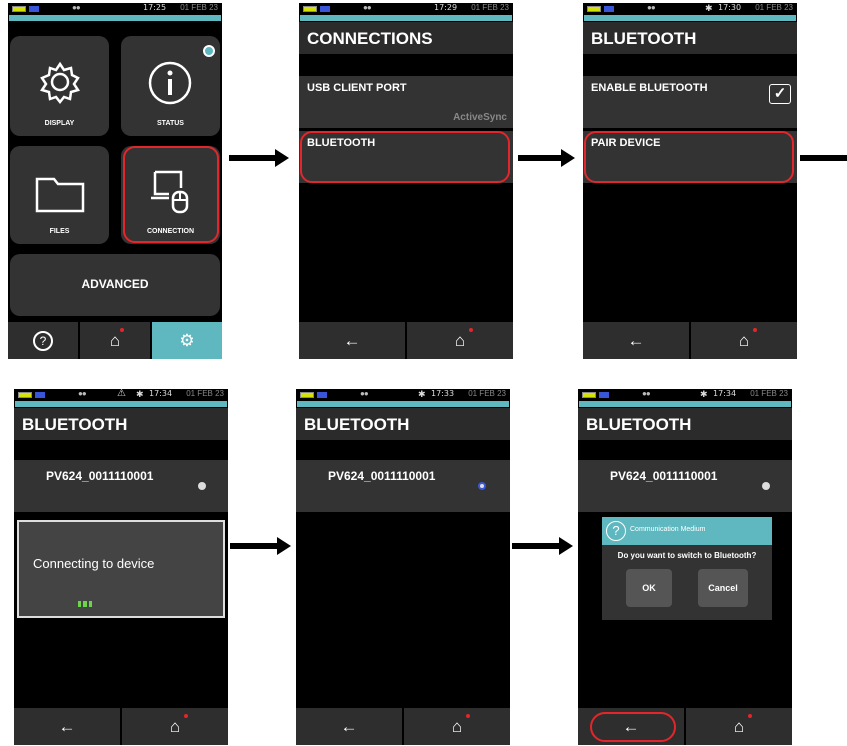  I want to click on gear-icon, so click(60, 82).